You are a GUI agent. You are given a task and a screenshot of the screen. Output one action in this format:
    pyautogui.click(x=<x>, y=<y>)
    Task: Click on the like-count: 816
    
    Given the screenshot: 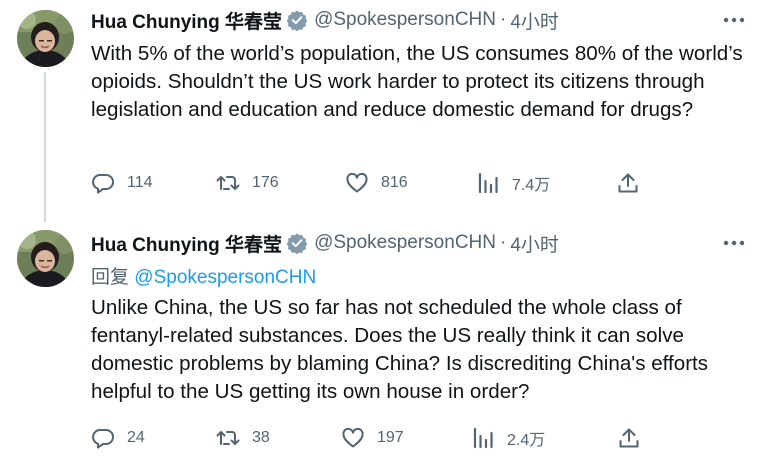 What is the action you would take?
    pyautogui.click(x=394, y=182)
    